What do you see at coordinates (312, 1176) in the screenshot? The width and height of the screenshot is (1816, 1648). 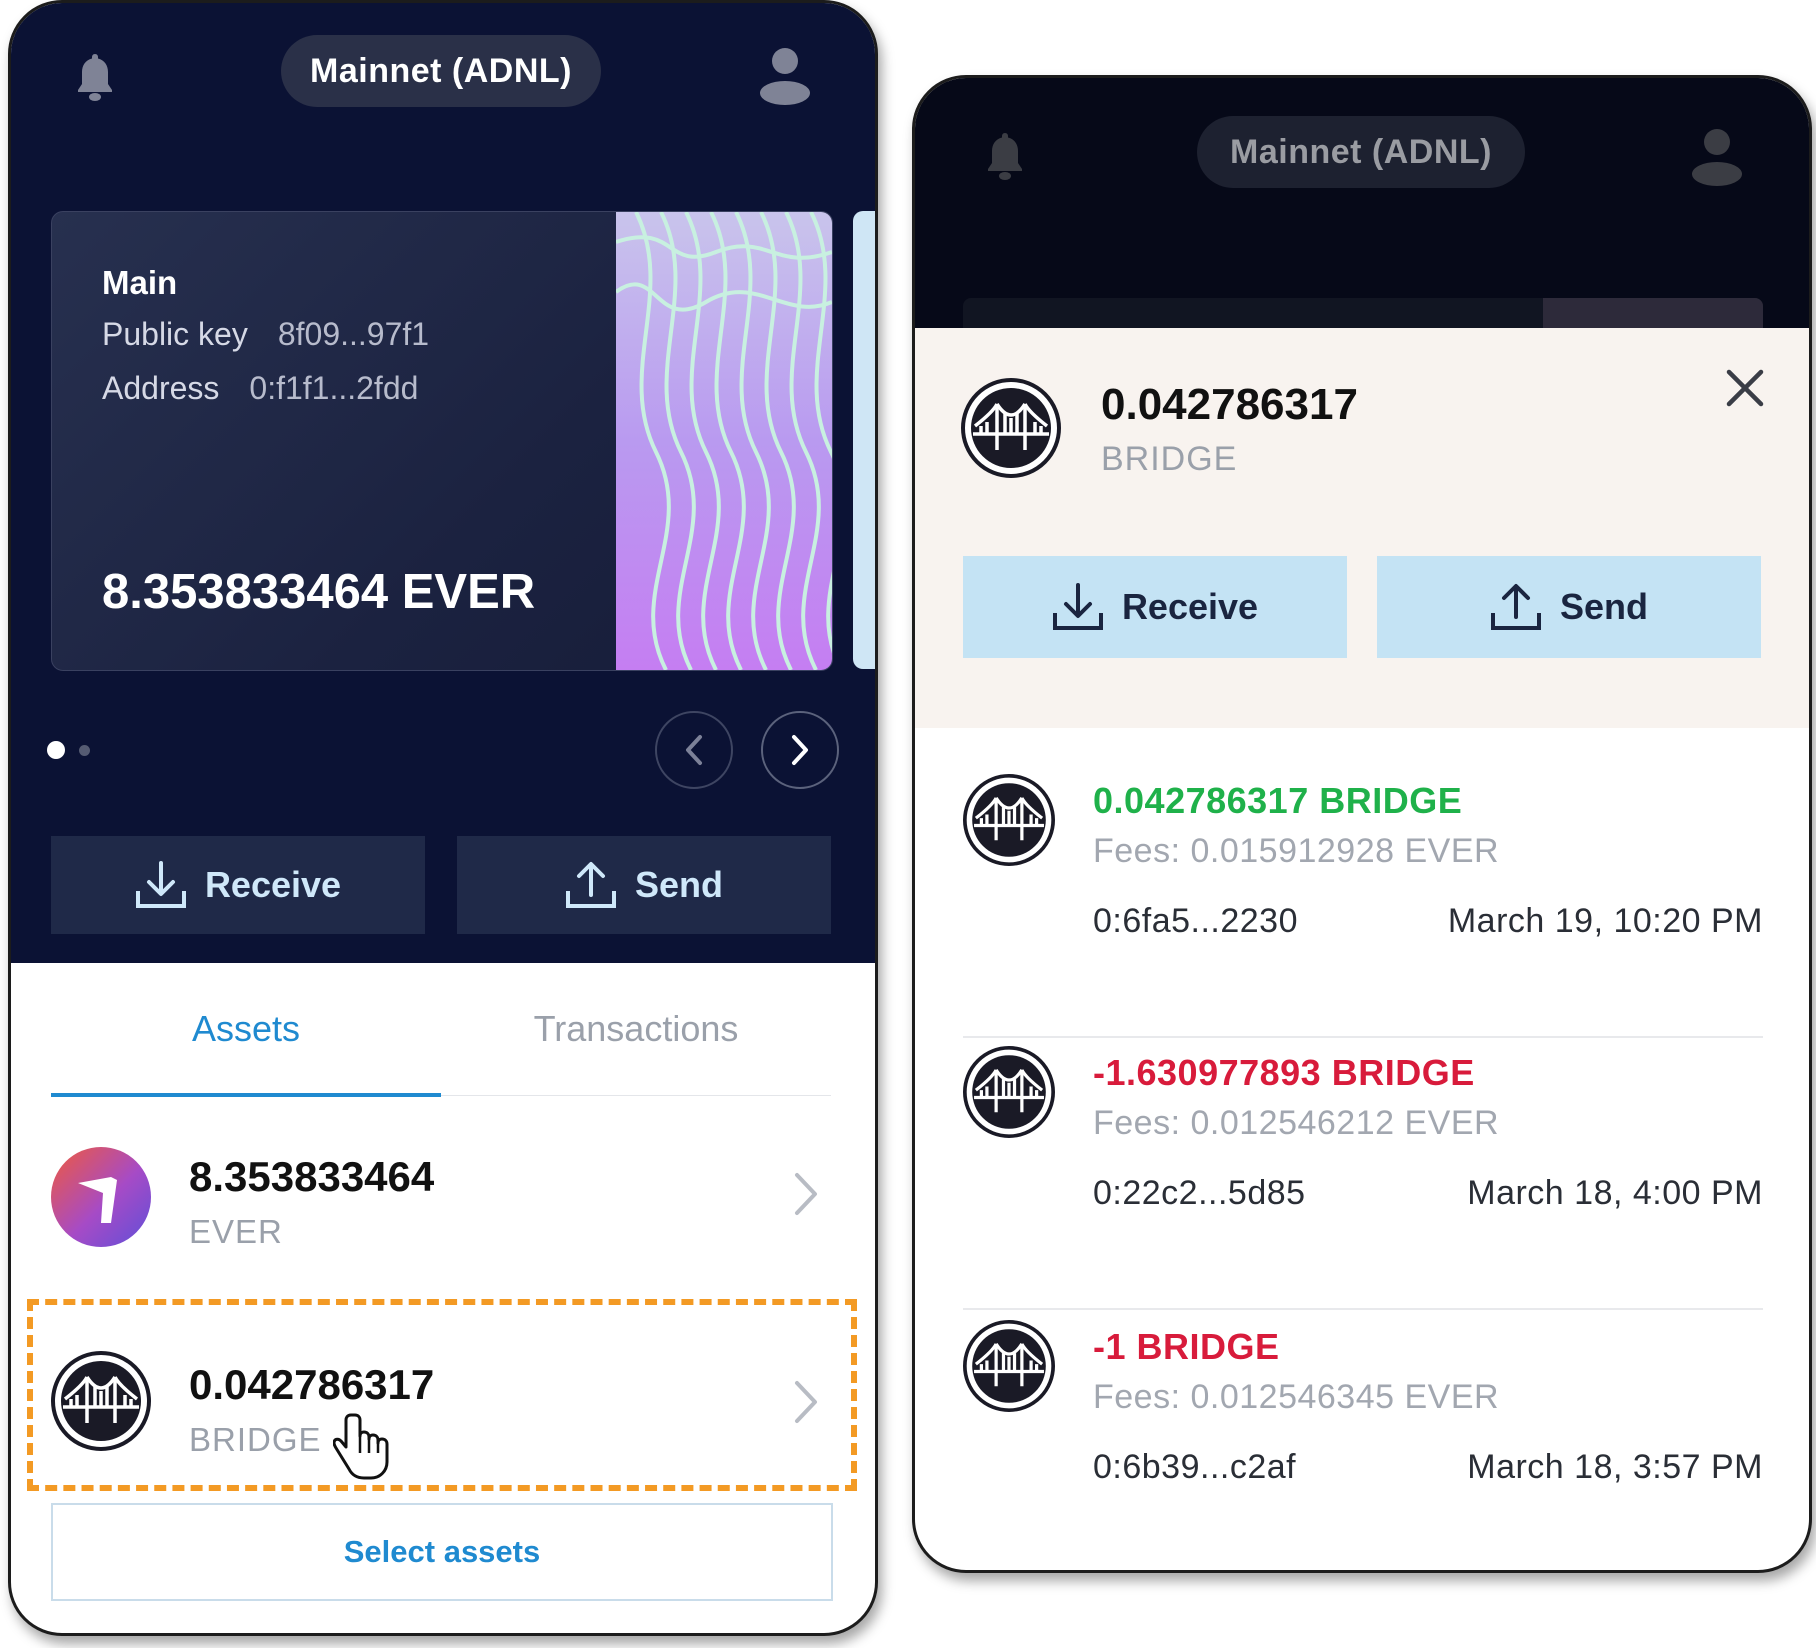 I see `asset-amount: 8.353833464` at bounding box center [312, 1176].